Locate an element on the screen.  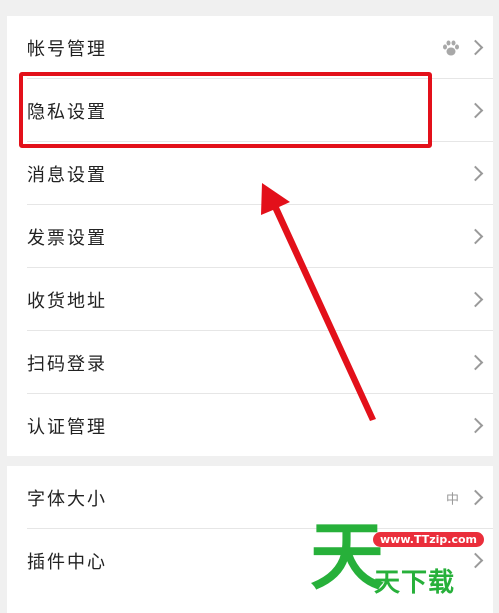
settings-item-label: 扫码登录 is located at coordinates (67, 364).